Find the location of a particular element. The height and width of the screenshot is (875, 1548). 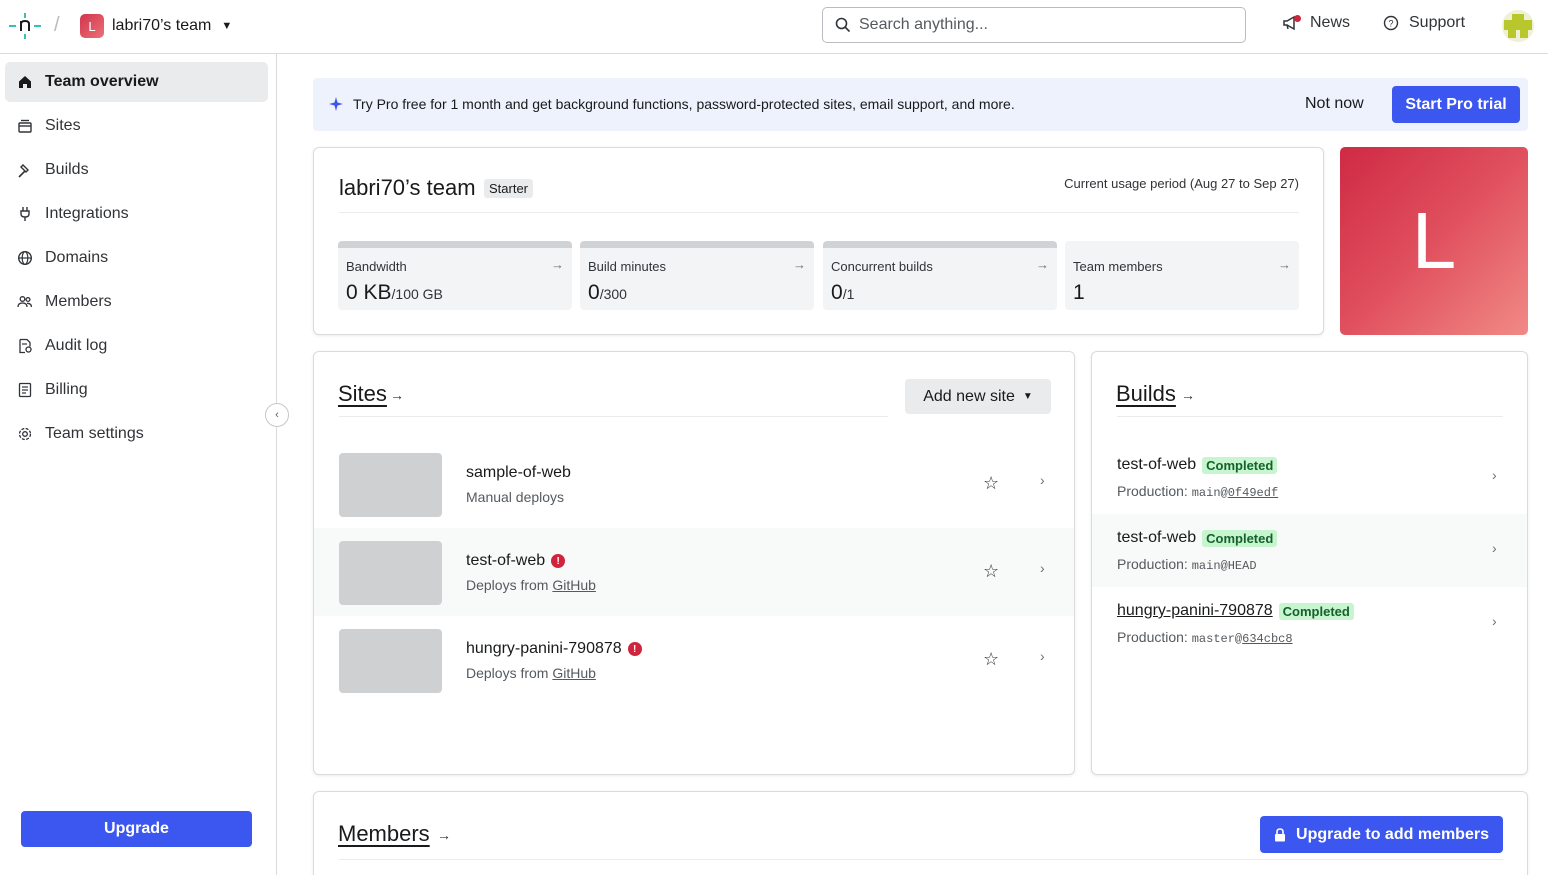

stat-label: Concurrent builds is located at coordinates (882, 266).